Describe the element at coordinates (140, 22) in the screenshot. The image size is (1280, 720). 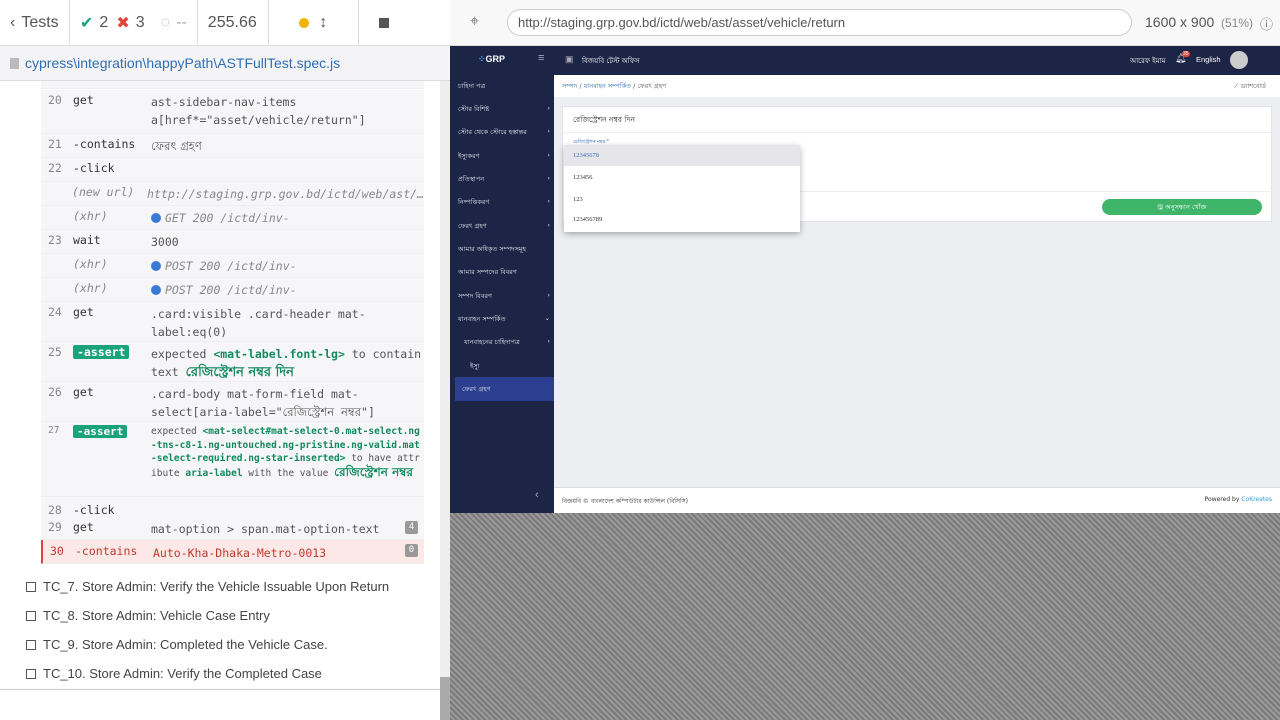
I see `failed-number: 3` at that location.